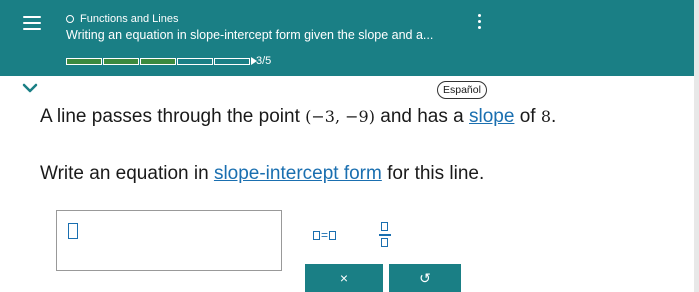 The width and height of the screenshot is (699, 292). I want to click on equals-sign: =, so click(325, 235).